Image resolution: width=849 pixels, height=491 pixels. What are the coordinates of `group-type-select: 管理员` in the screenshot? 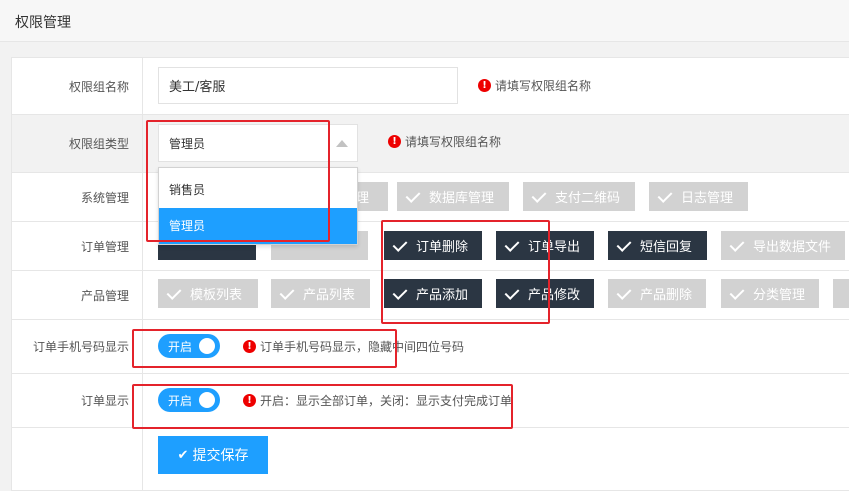 It's located at (258, 143).